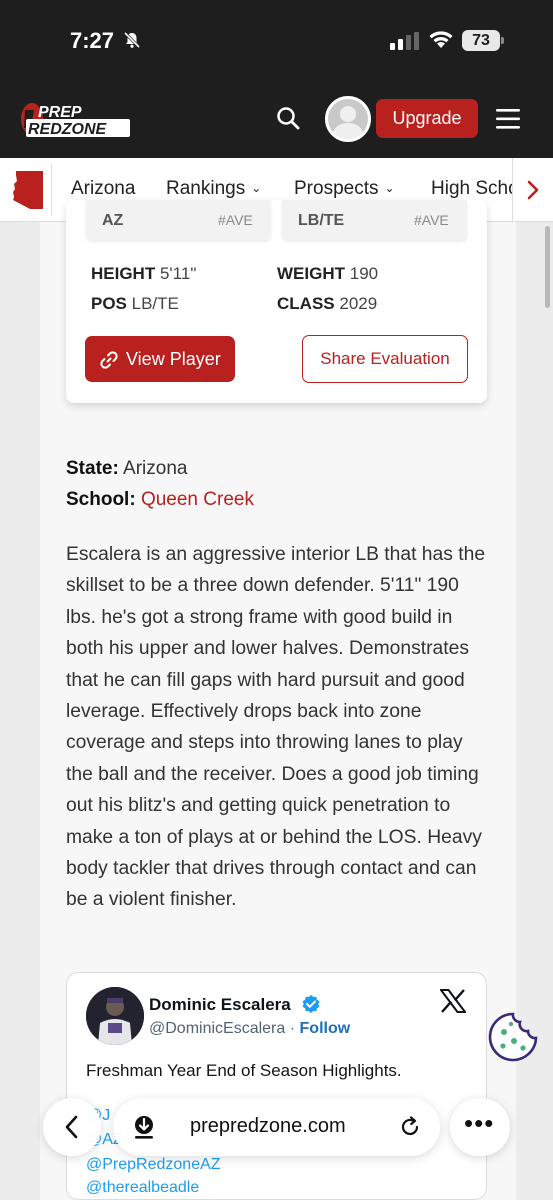  What do you see at coordinates (481, 40) in the screenshot?
I see `battery-indicator: 73` at bounding box center [481, 40].